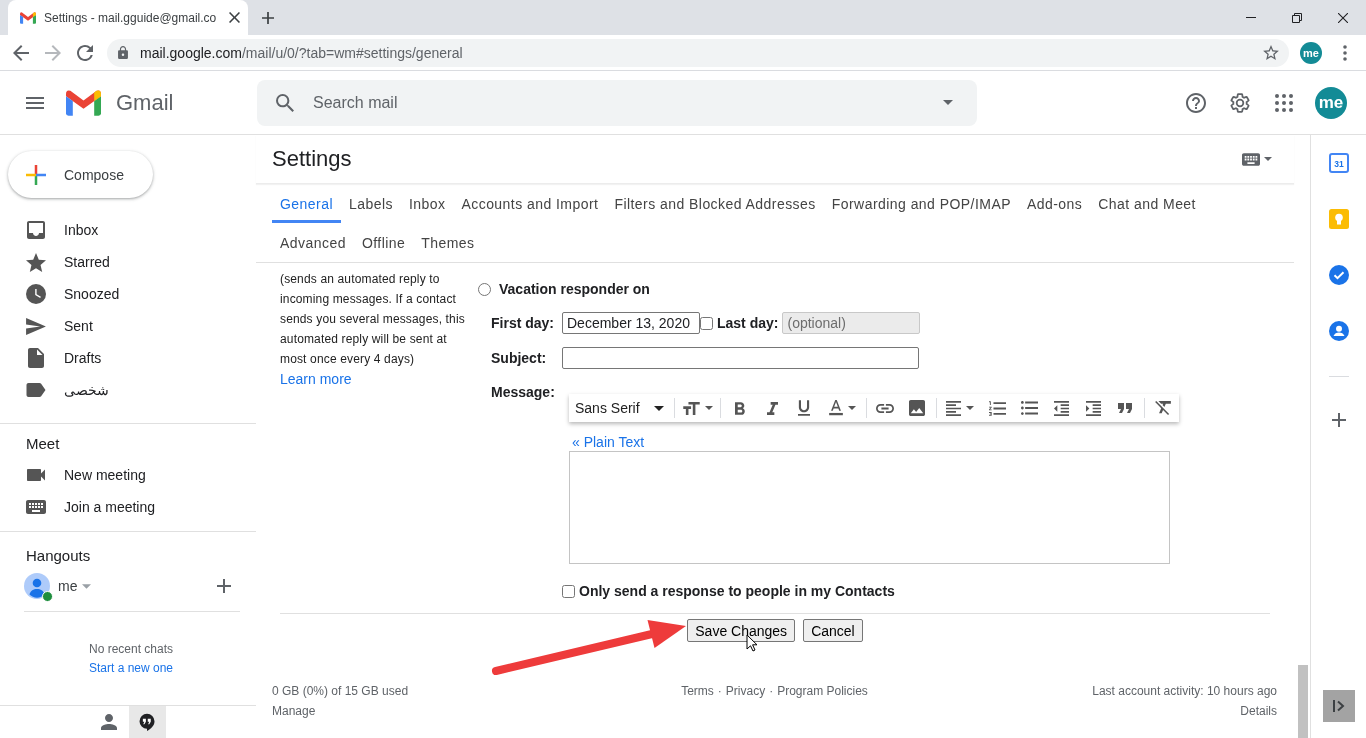 This screenshot has width=1366, height=738. What do you see at coordinates (1338, 331) in the screenshot?
I see `person-circle-icon` at bounding box center [1338, 331].